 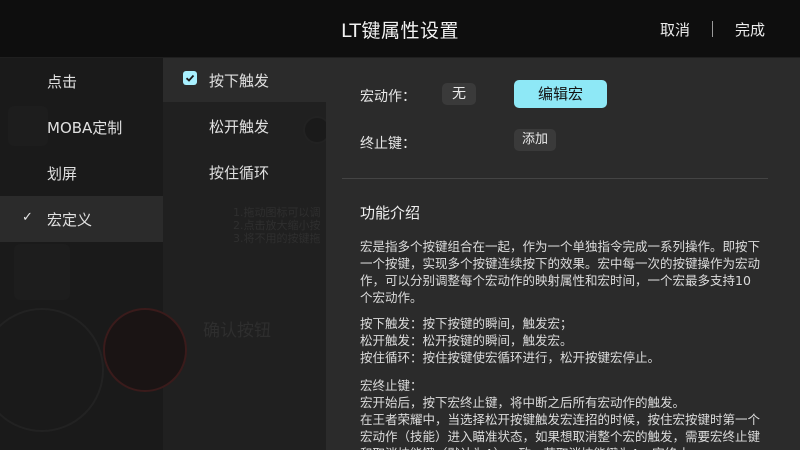 What do you see at coordinates (239, 127) in the screenshot?
I see `trigger-label: 松开触发` at bounding box center [239, 127].